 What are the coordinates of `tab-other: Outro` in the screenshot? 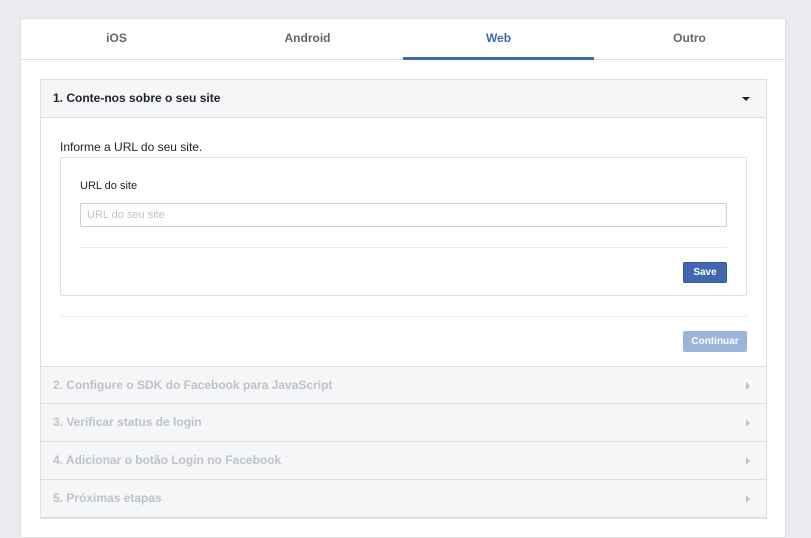 It's located at (689, 39).